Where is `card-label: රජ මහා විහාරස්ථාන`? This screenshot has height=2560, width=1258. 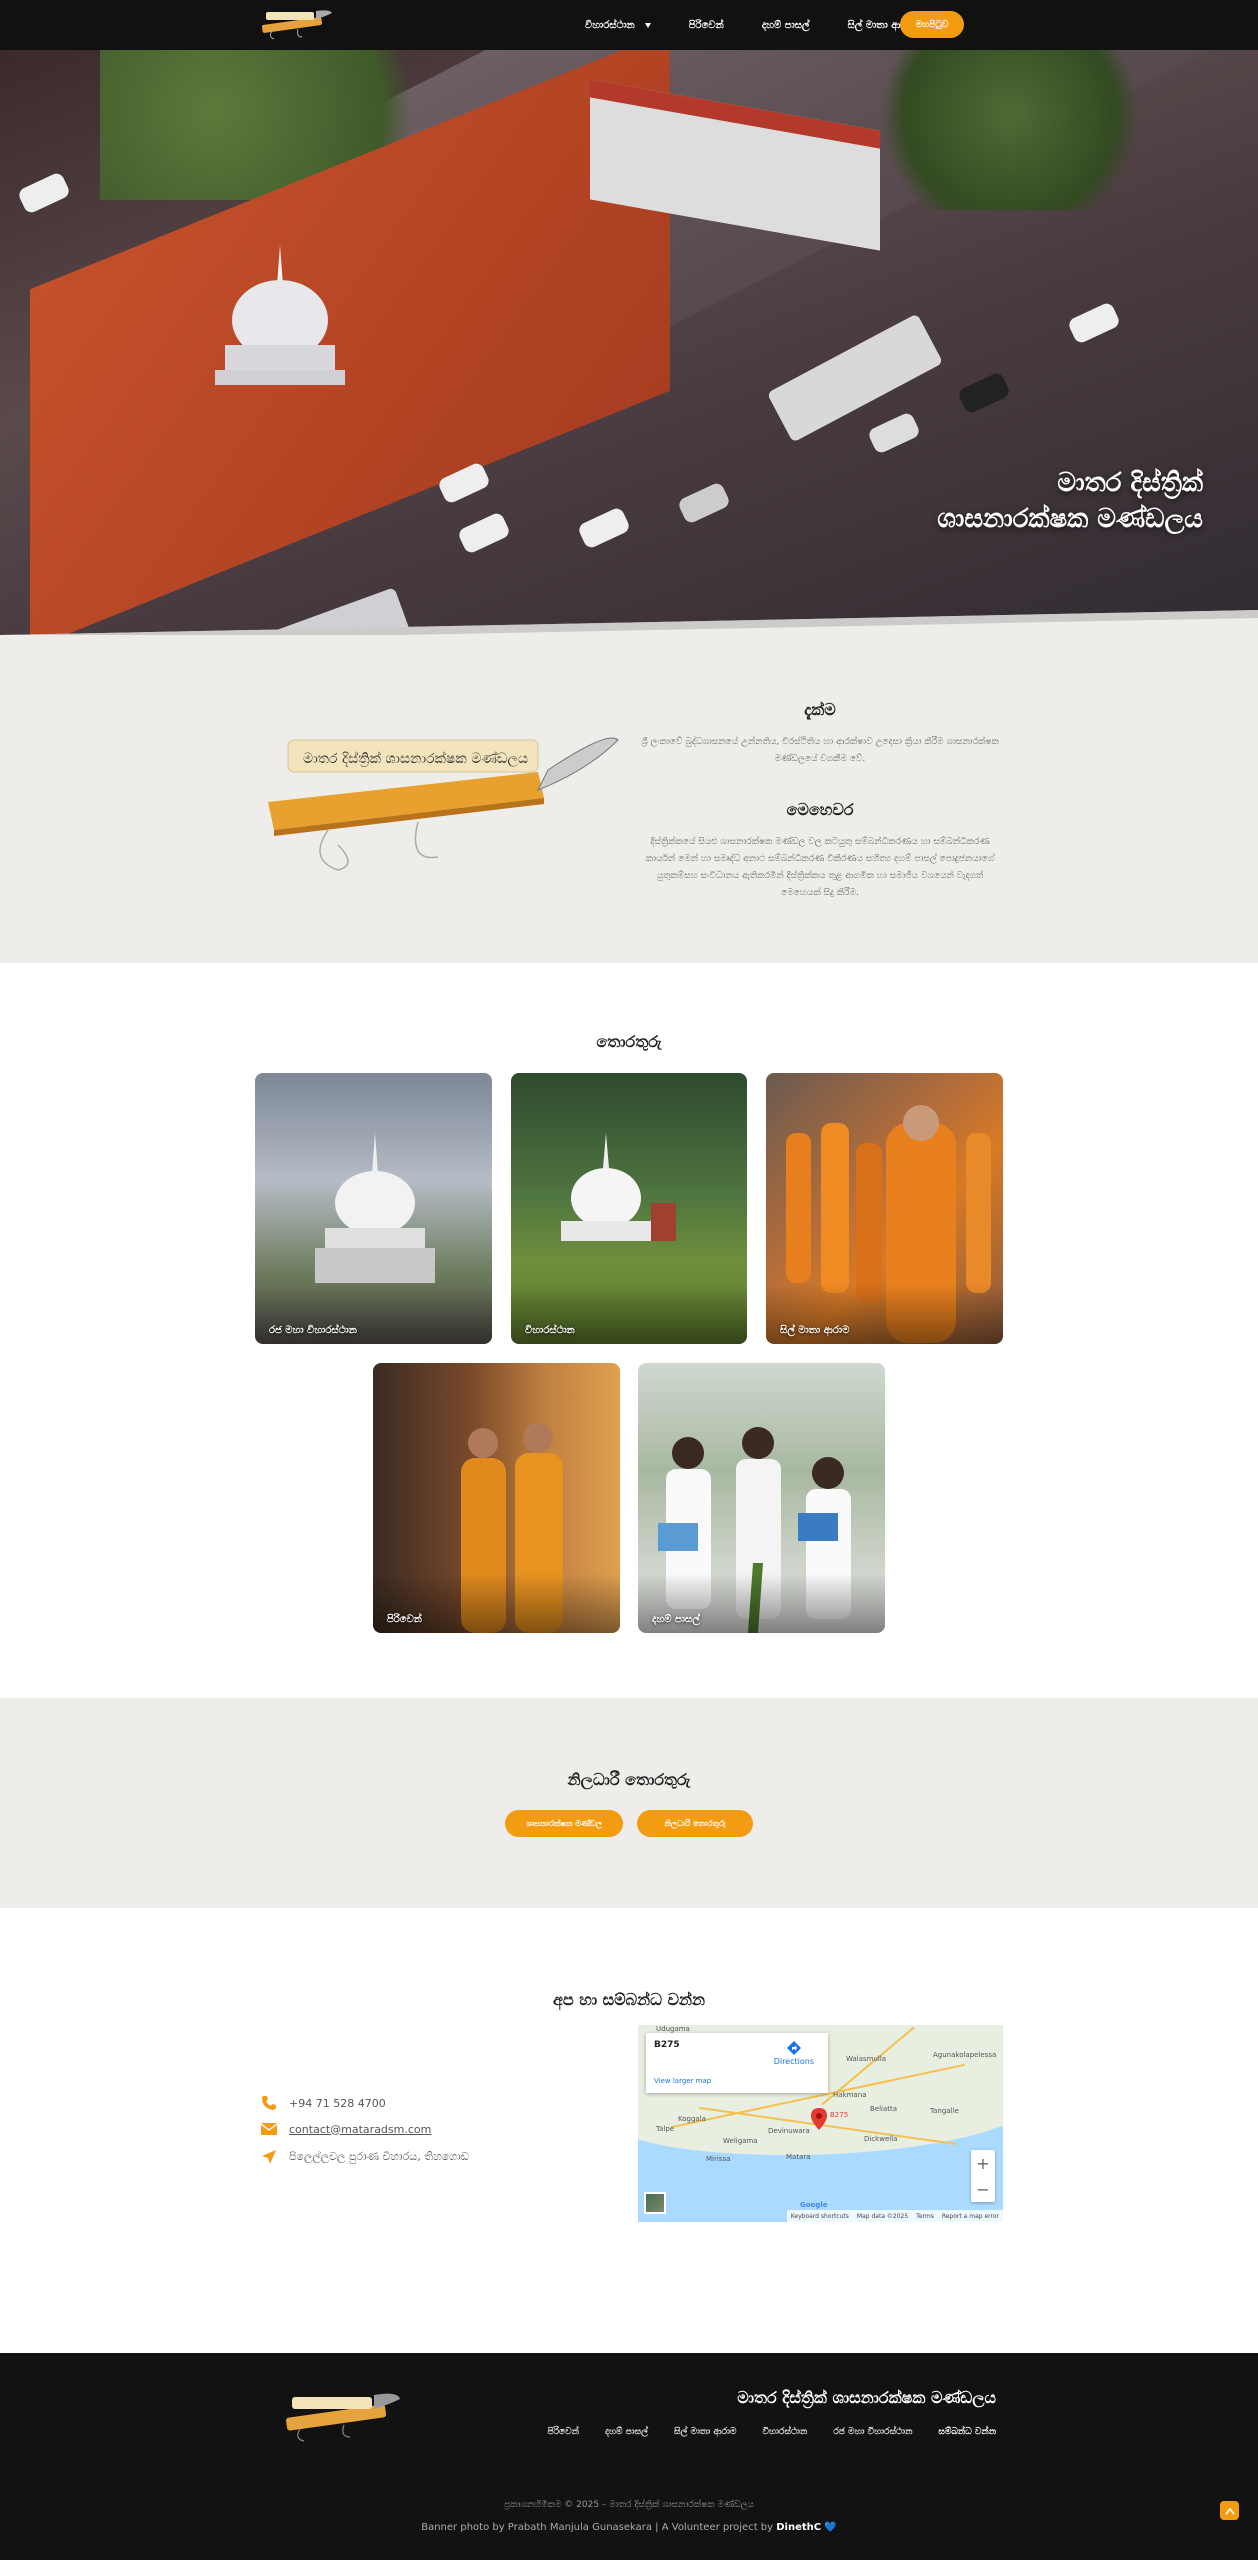
card-label: රජ මහා විහාරස්ථාන is located at coordinates (313, 1330).